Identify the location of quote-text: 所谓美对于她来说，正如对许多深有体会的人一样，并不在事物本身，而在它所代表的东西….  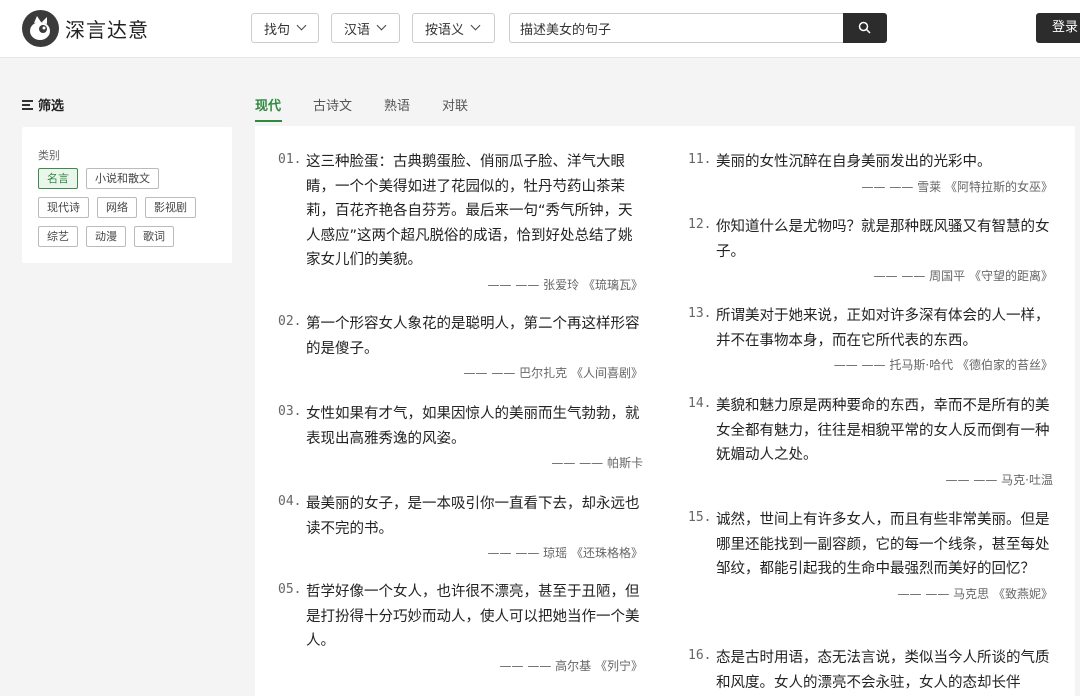
(884, 328).